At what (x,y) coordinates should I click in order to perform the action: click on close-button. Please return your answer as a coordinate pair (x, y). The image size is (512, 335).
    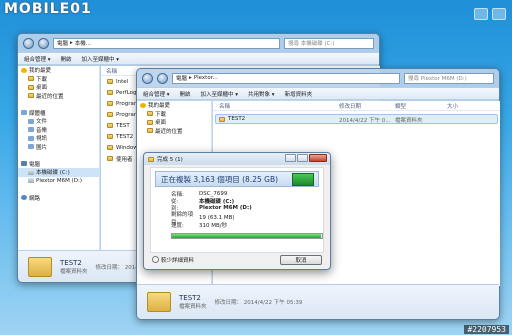
    Looking at the image, I should click on (318, 158).